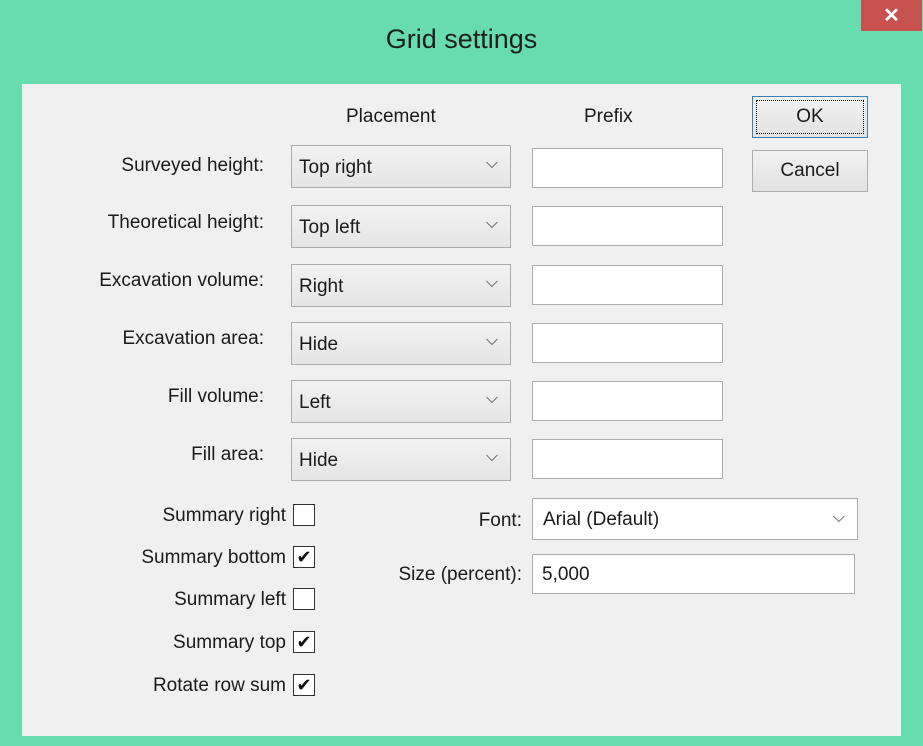 This screenshot has height=746, width=923. I want to click on fill-volume-prefix-input, so click(627, 401).